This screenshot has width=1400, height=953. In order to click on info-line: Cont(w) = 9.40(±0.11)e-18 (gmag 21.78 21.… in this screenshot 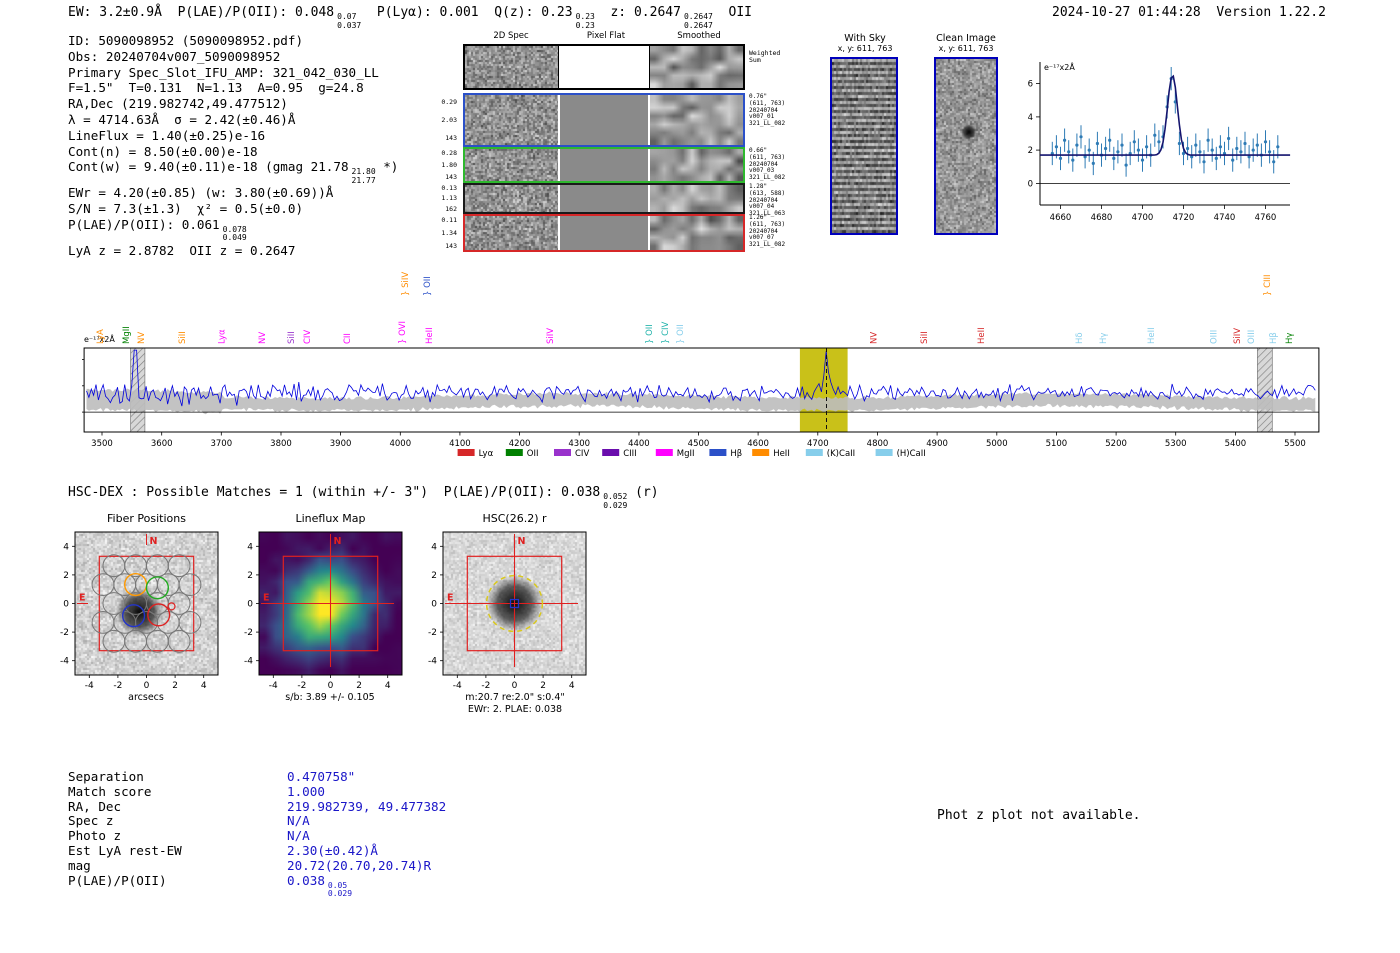, I will do `click(233, 172)`.